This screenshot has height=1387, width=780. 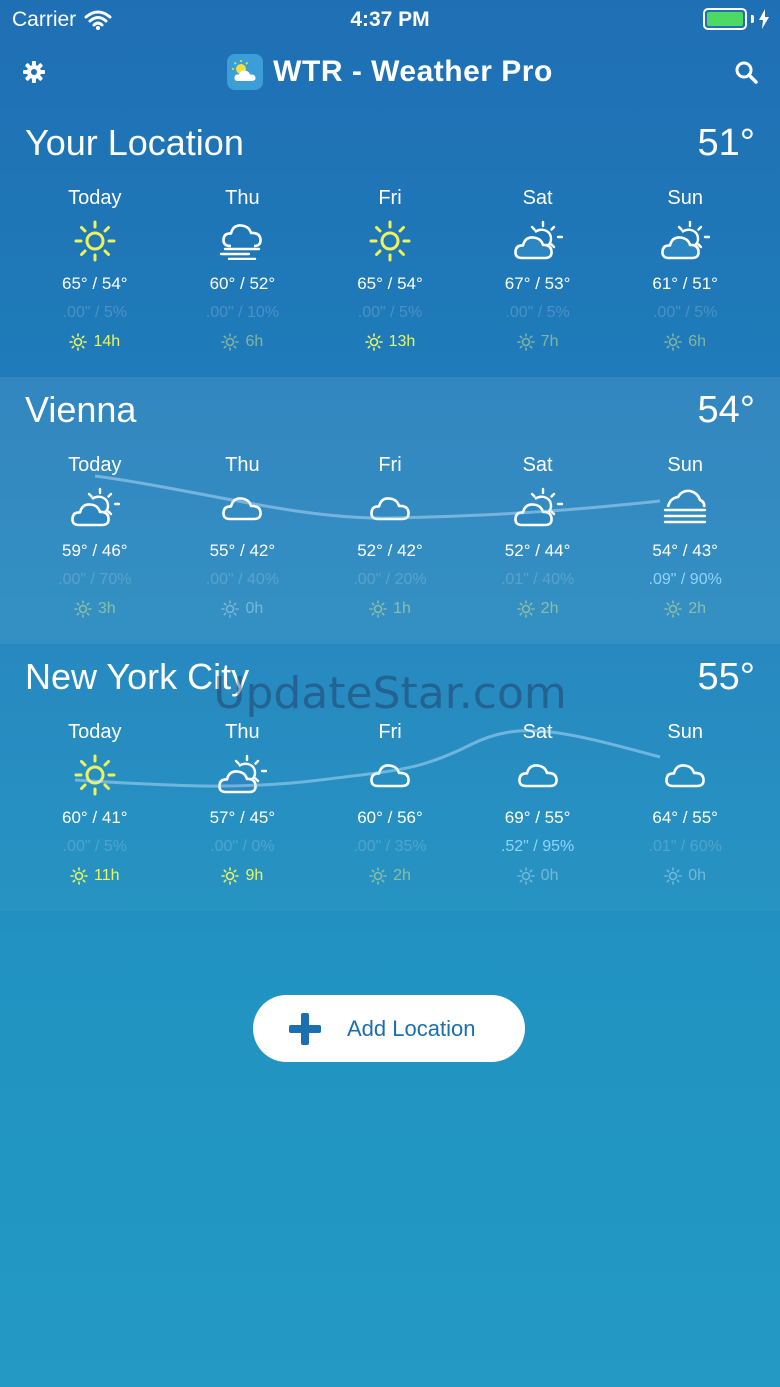 I want to click on sun-hours-value: 3h, so click(x=106, y=608).